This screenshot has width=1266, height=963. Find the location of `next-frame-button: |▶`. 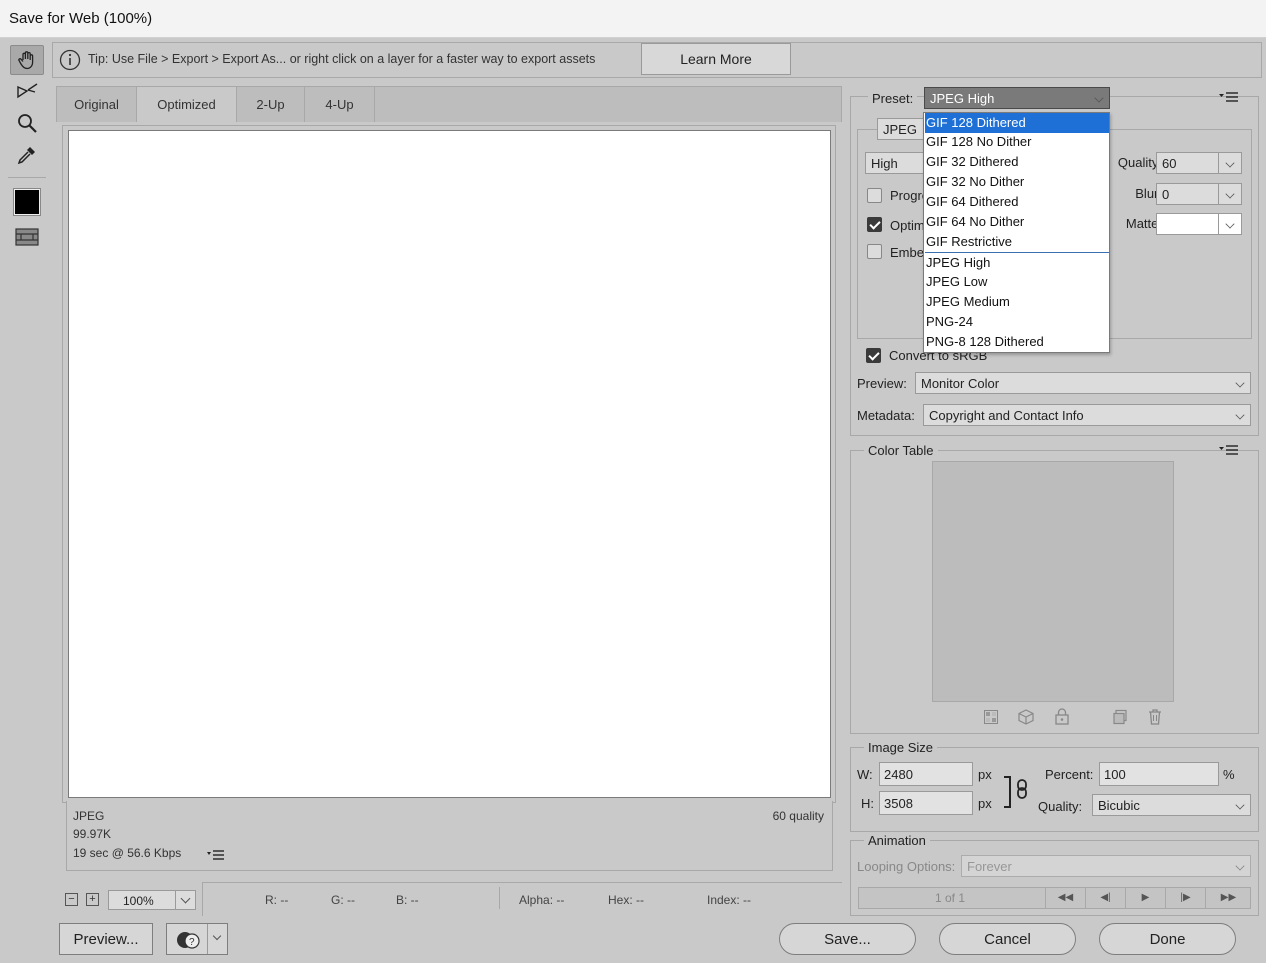

next-frame-button: |▶ is located at coordinates (1185, 898).